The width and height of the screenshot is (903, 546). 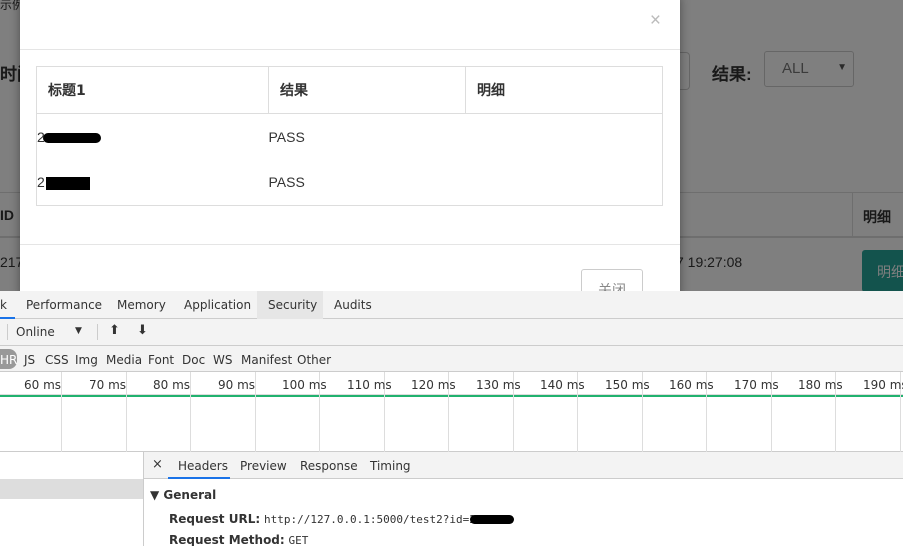 I want to click on request-list-selected-row, so click(x=71, y=489).